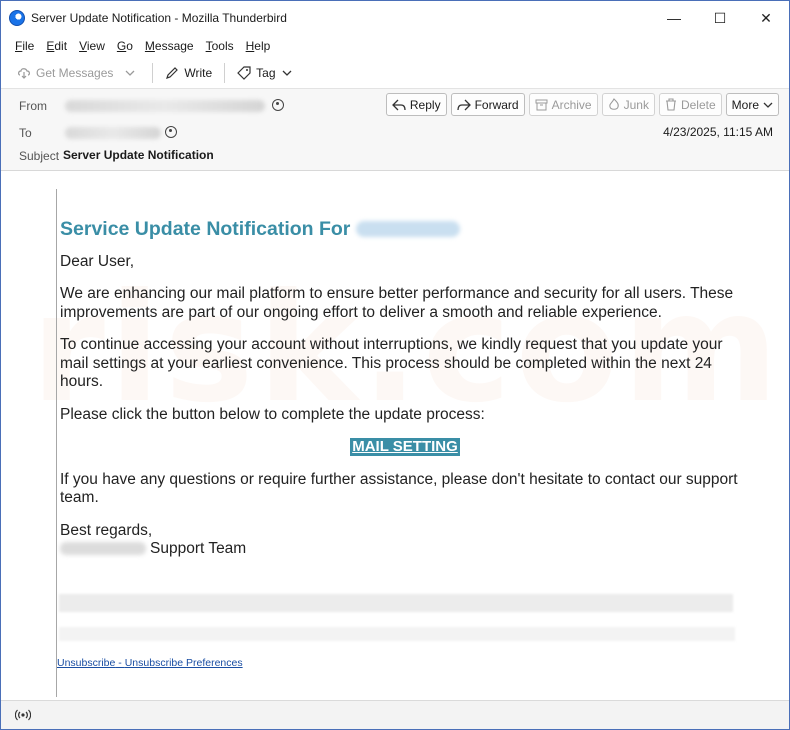 This screenshot has width=790, height=730. Describe the element at coordinates (416, 104) in the screenshot. I see `reply-button: Reply` at that location.